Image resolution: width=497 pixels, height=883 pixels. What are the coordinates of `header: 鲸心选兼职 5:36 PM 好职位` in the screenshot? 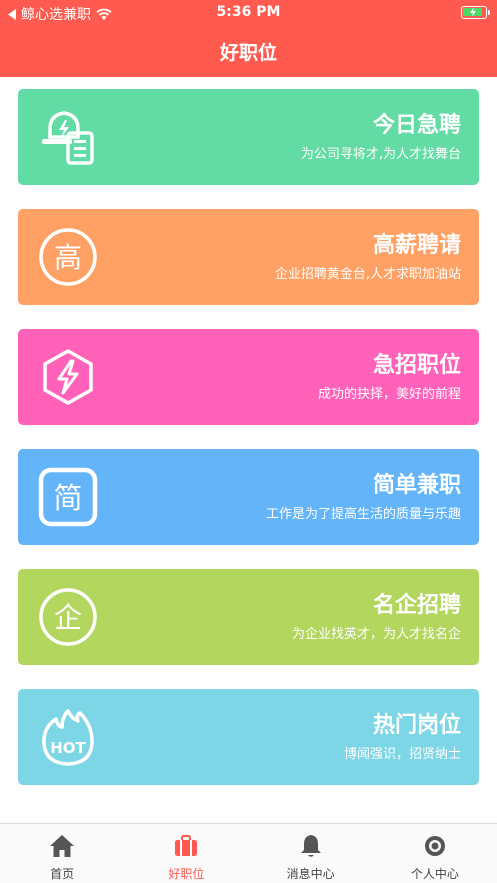 It's located at (248, 38).